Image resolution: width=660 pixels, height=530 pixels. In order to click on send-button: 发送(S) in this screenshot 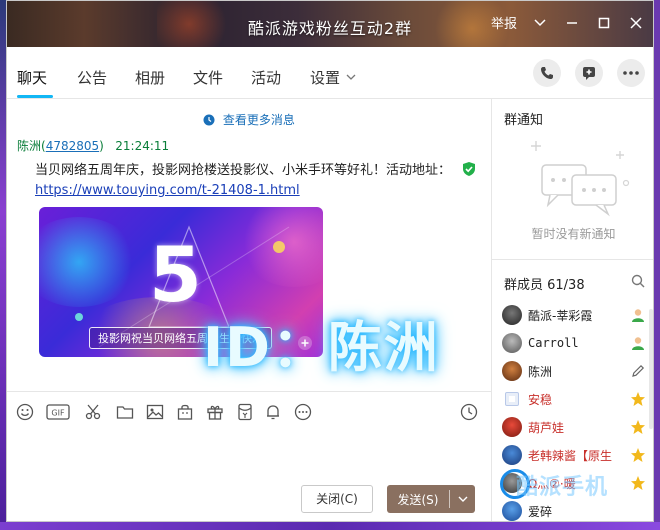, I will do `click(431, 499)`.